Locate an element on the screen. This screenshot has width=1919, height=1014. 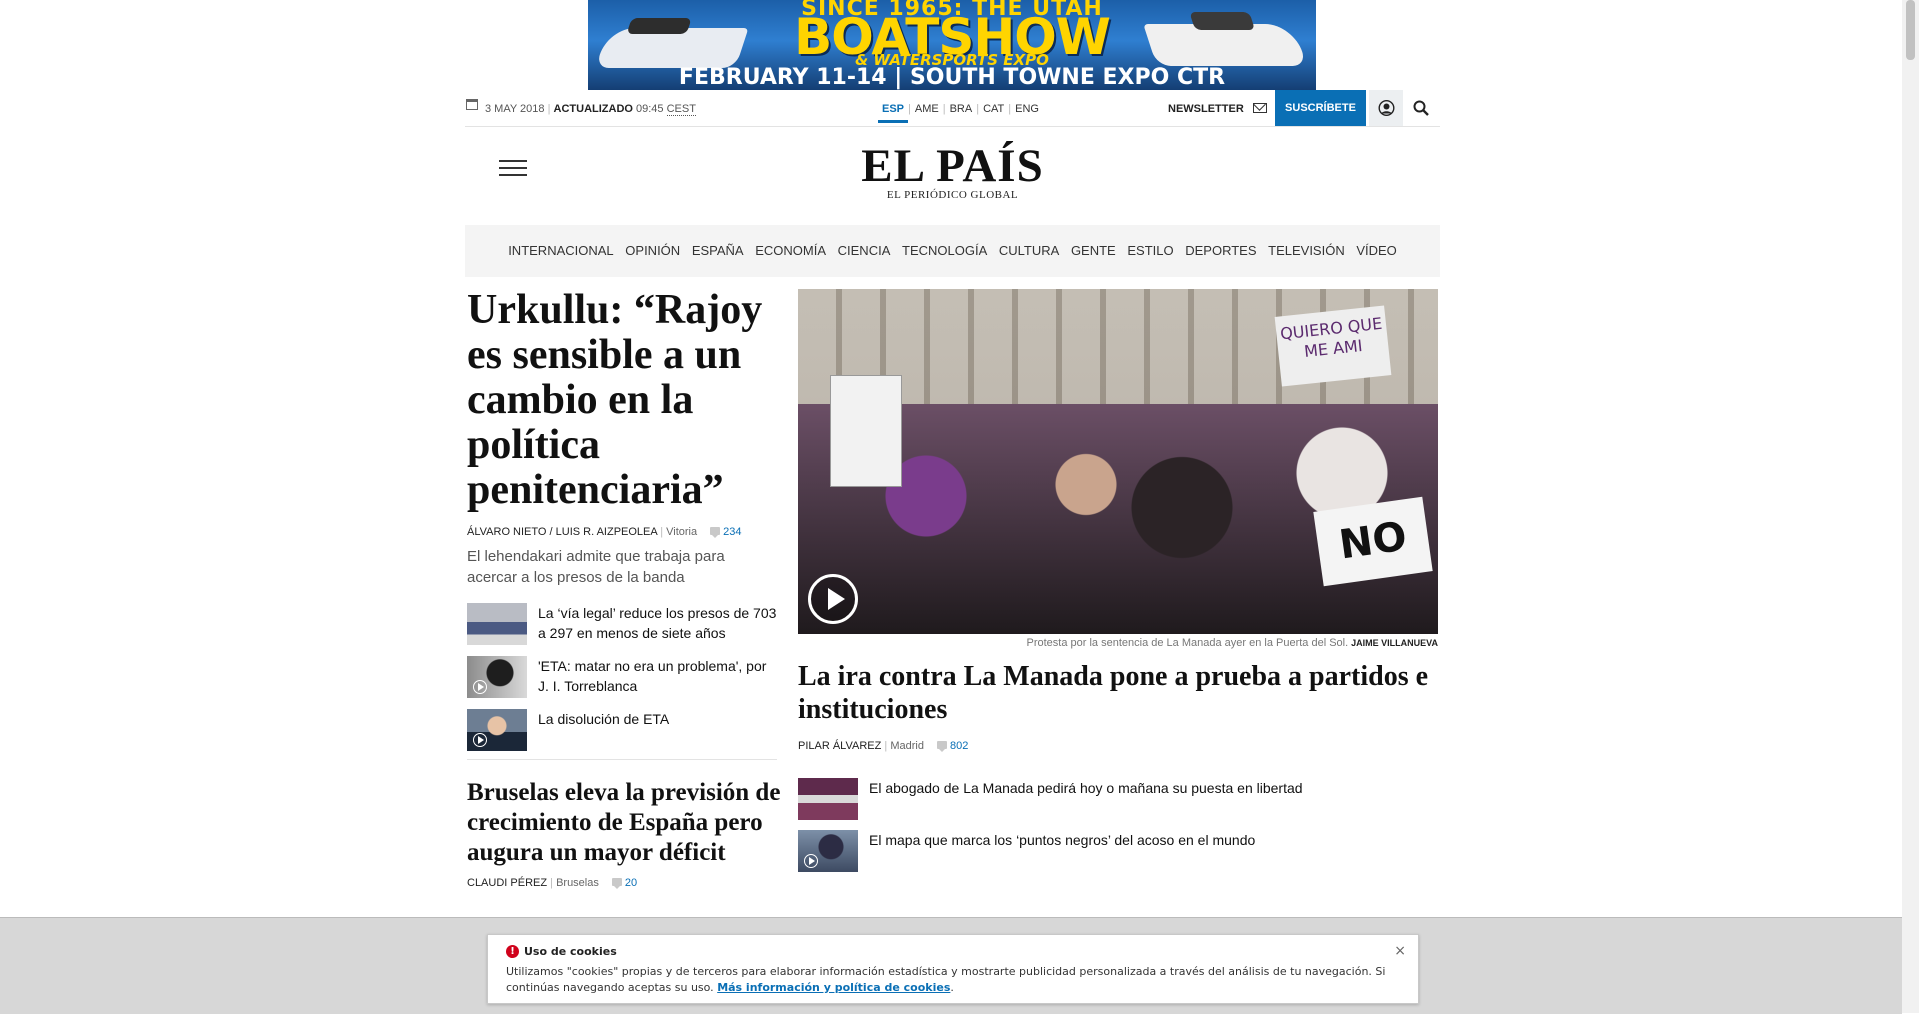
updated-label: ACTUALIZADO is located at coordinates (593, 109).